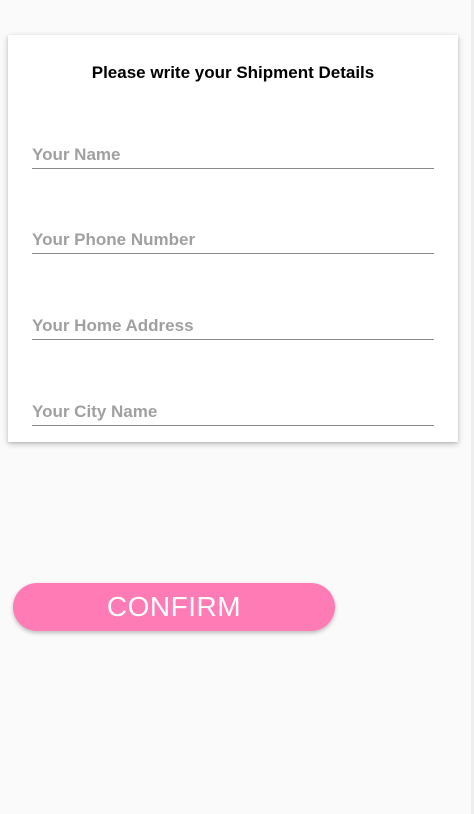  I want to click on city-name-input, so click(233, 412).